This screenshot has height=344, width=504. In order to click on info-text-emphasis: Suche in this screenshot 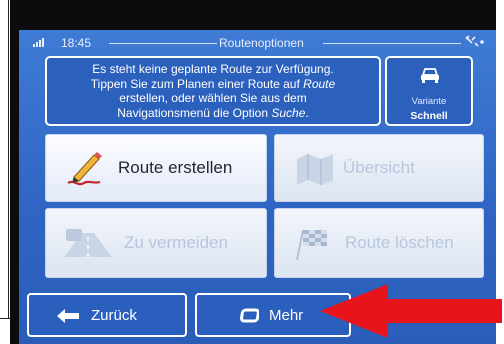, I will do `click(288, 112)`.